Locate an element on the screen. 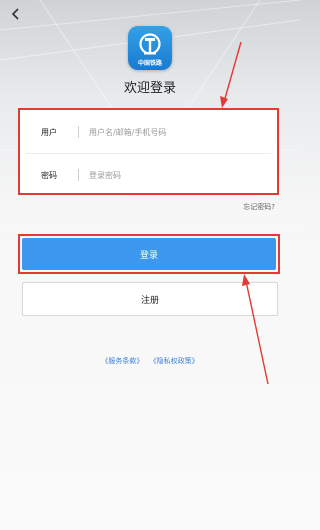 The image size is (320, 530). forgot-password-link: 忘记密码? is located at coordinates (259, 207).